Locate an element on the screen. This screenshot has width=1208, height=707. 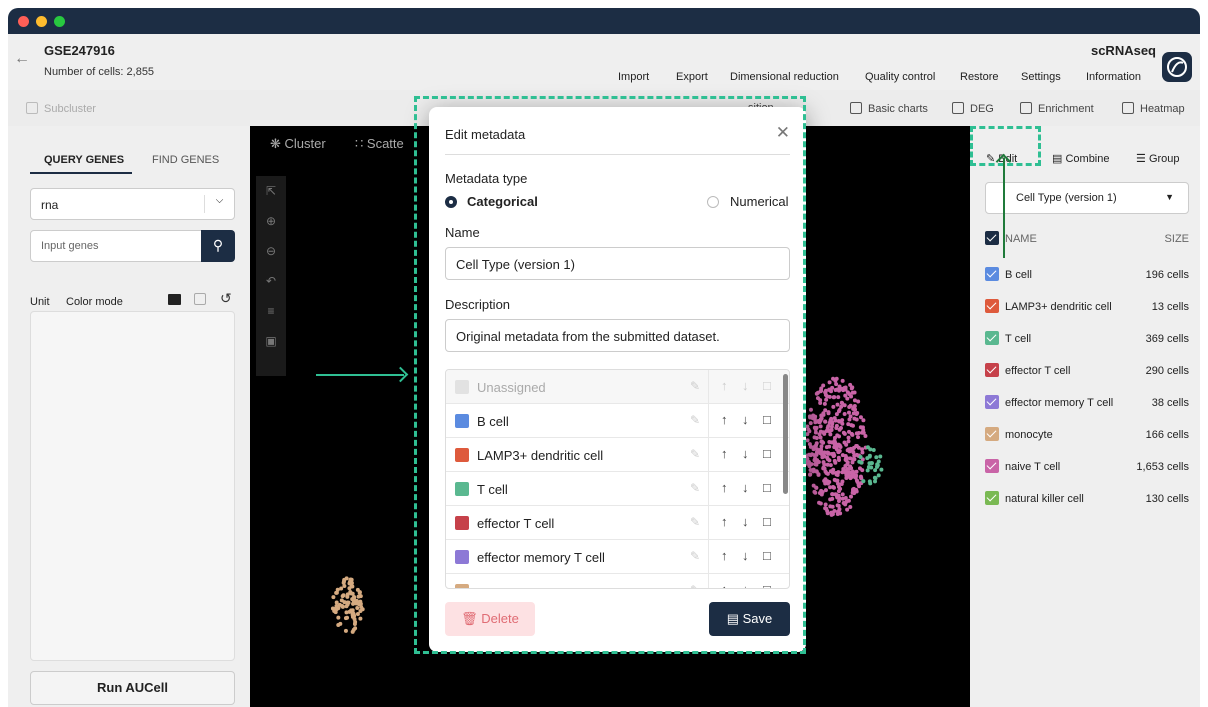
enrichment-button: Enrichment is located at coordinates (1057, 108).